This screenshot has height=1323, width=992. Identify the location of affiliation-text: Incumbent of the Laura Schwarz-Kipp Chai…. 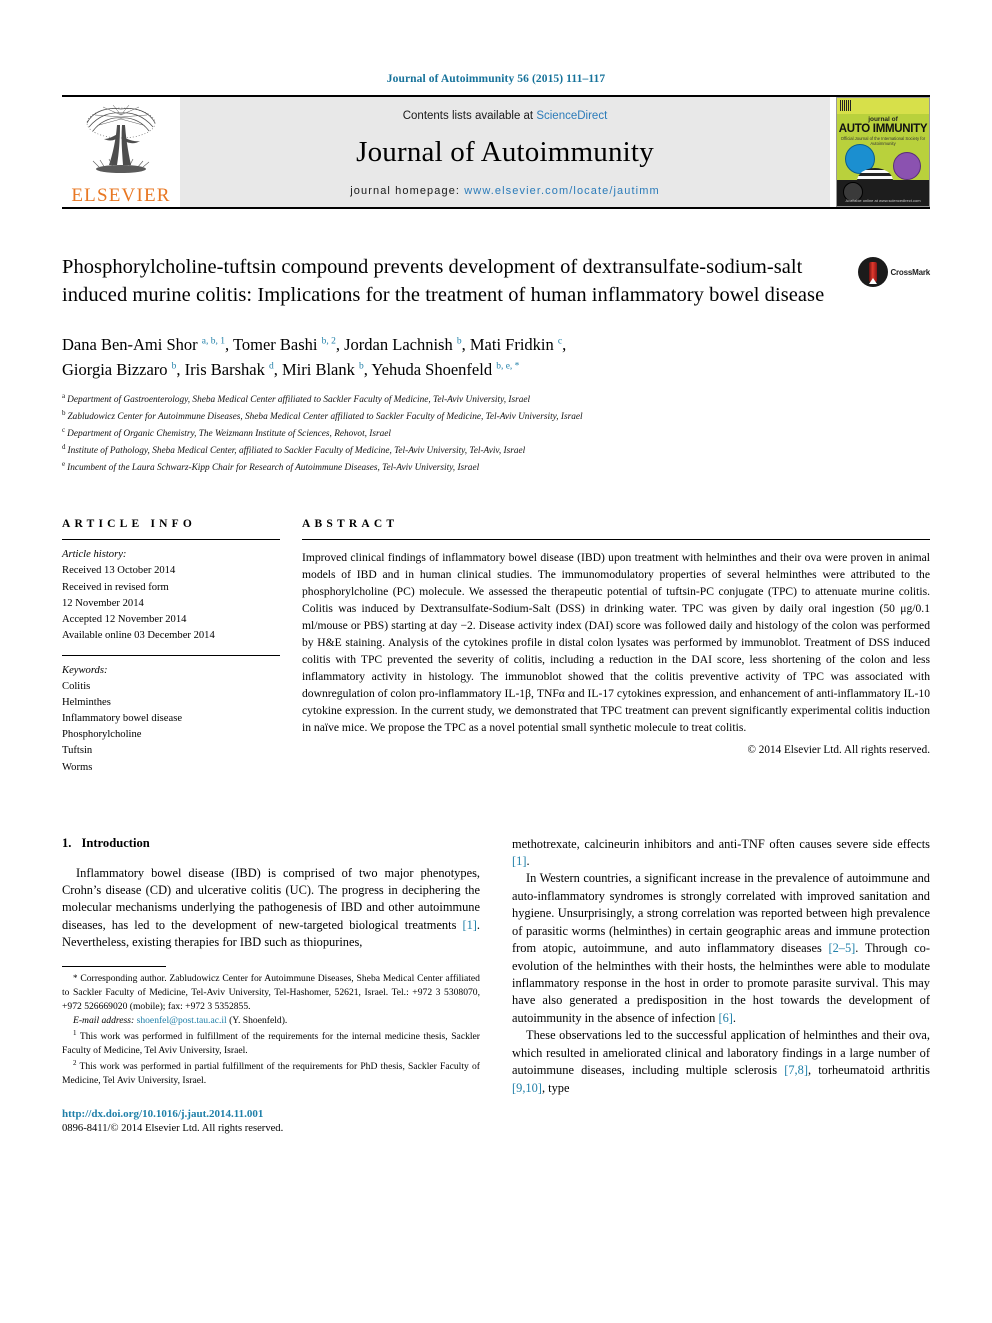
(273, 468).